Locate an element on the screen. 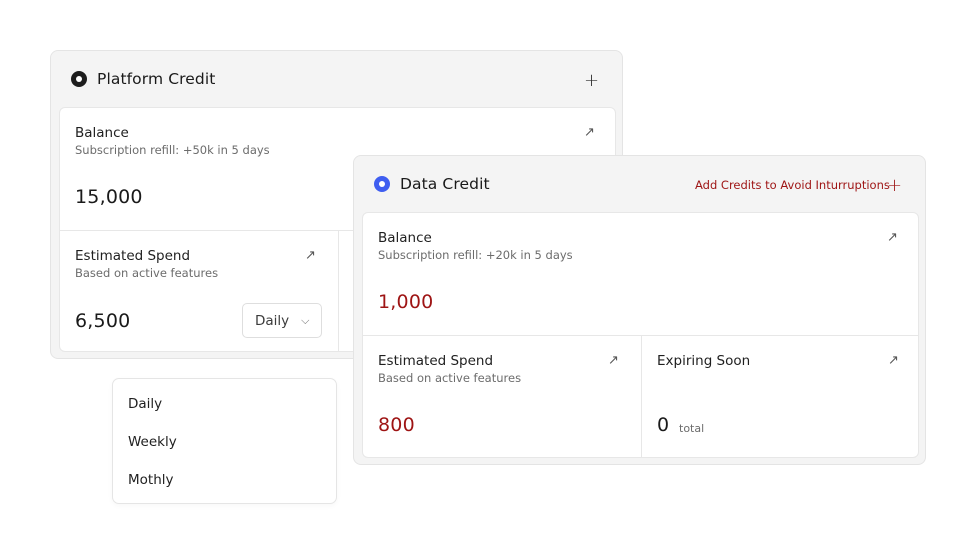  data-expiring-arrow-icon: ↗ is located at coordinates (893, 360).